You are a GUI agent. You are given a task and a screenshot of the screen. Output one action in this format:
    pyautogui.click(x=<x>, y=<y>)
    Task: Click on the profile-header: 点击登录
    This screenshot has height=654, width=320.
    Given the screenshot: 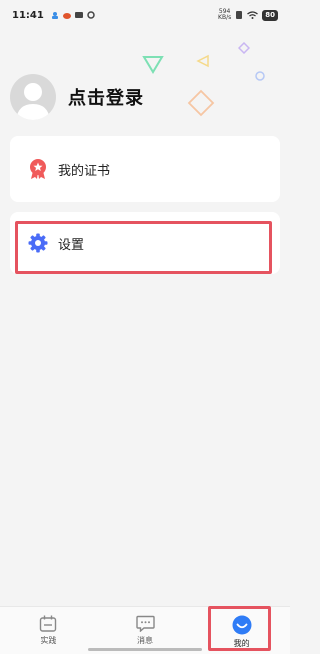 What is the action you would take?
    pyautogui.click(x=77, y=97)
    